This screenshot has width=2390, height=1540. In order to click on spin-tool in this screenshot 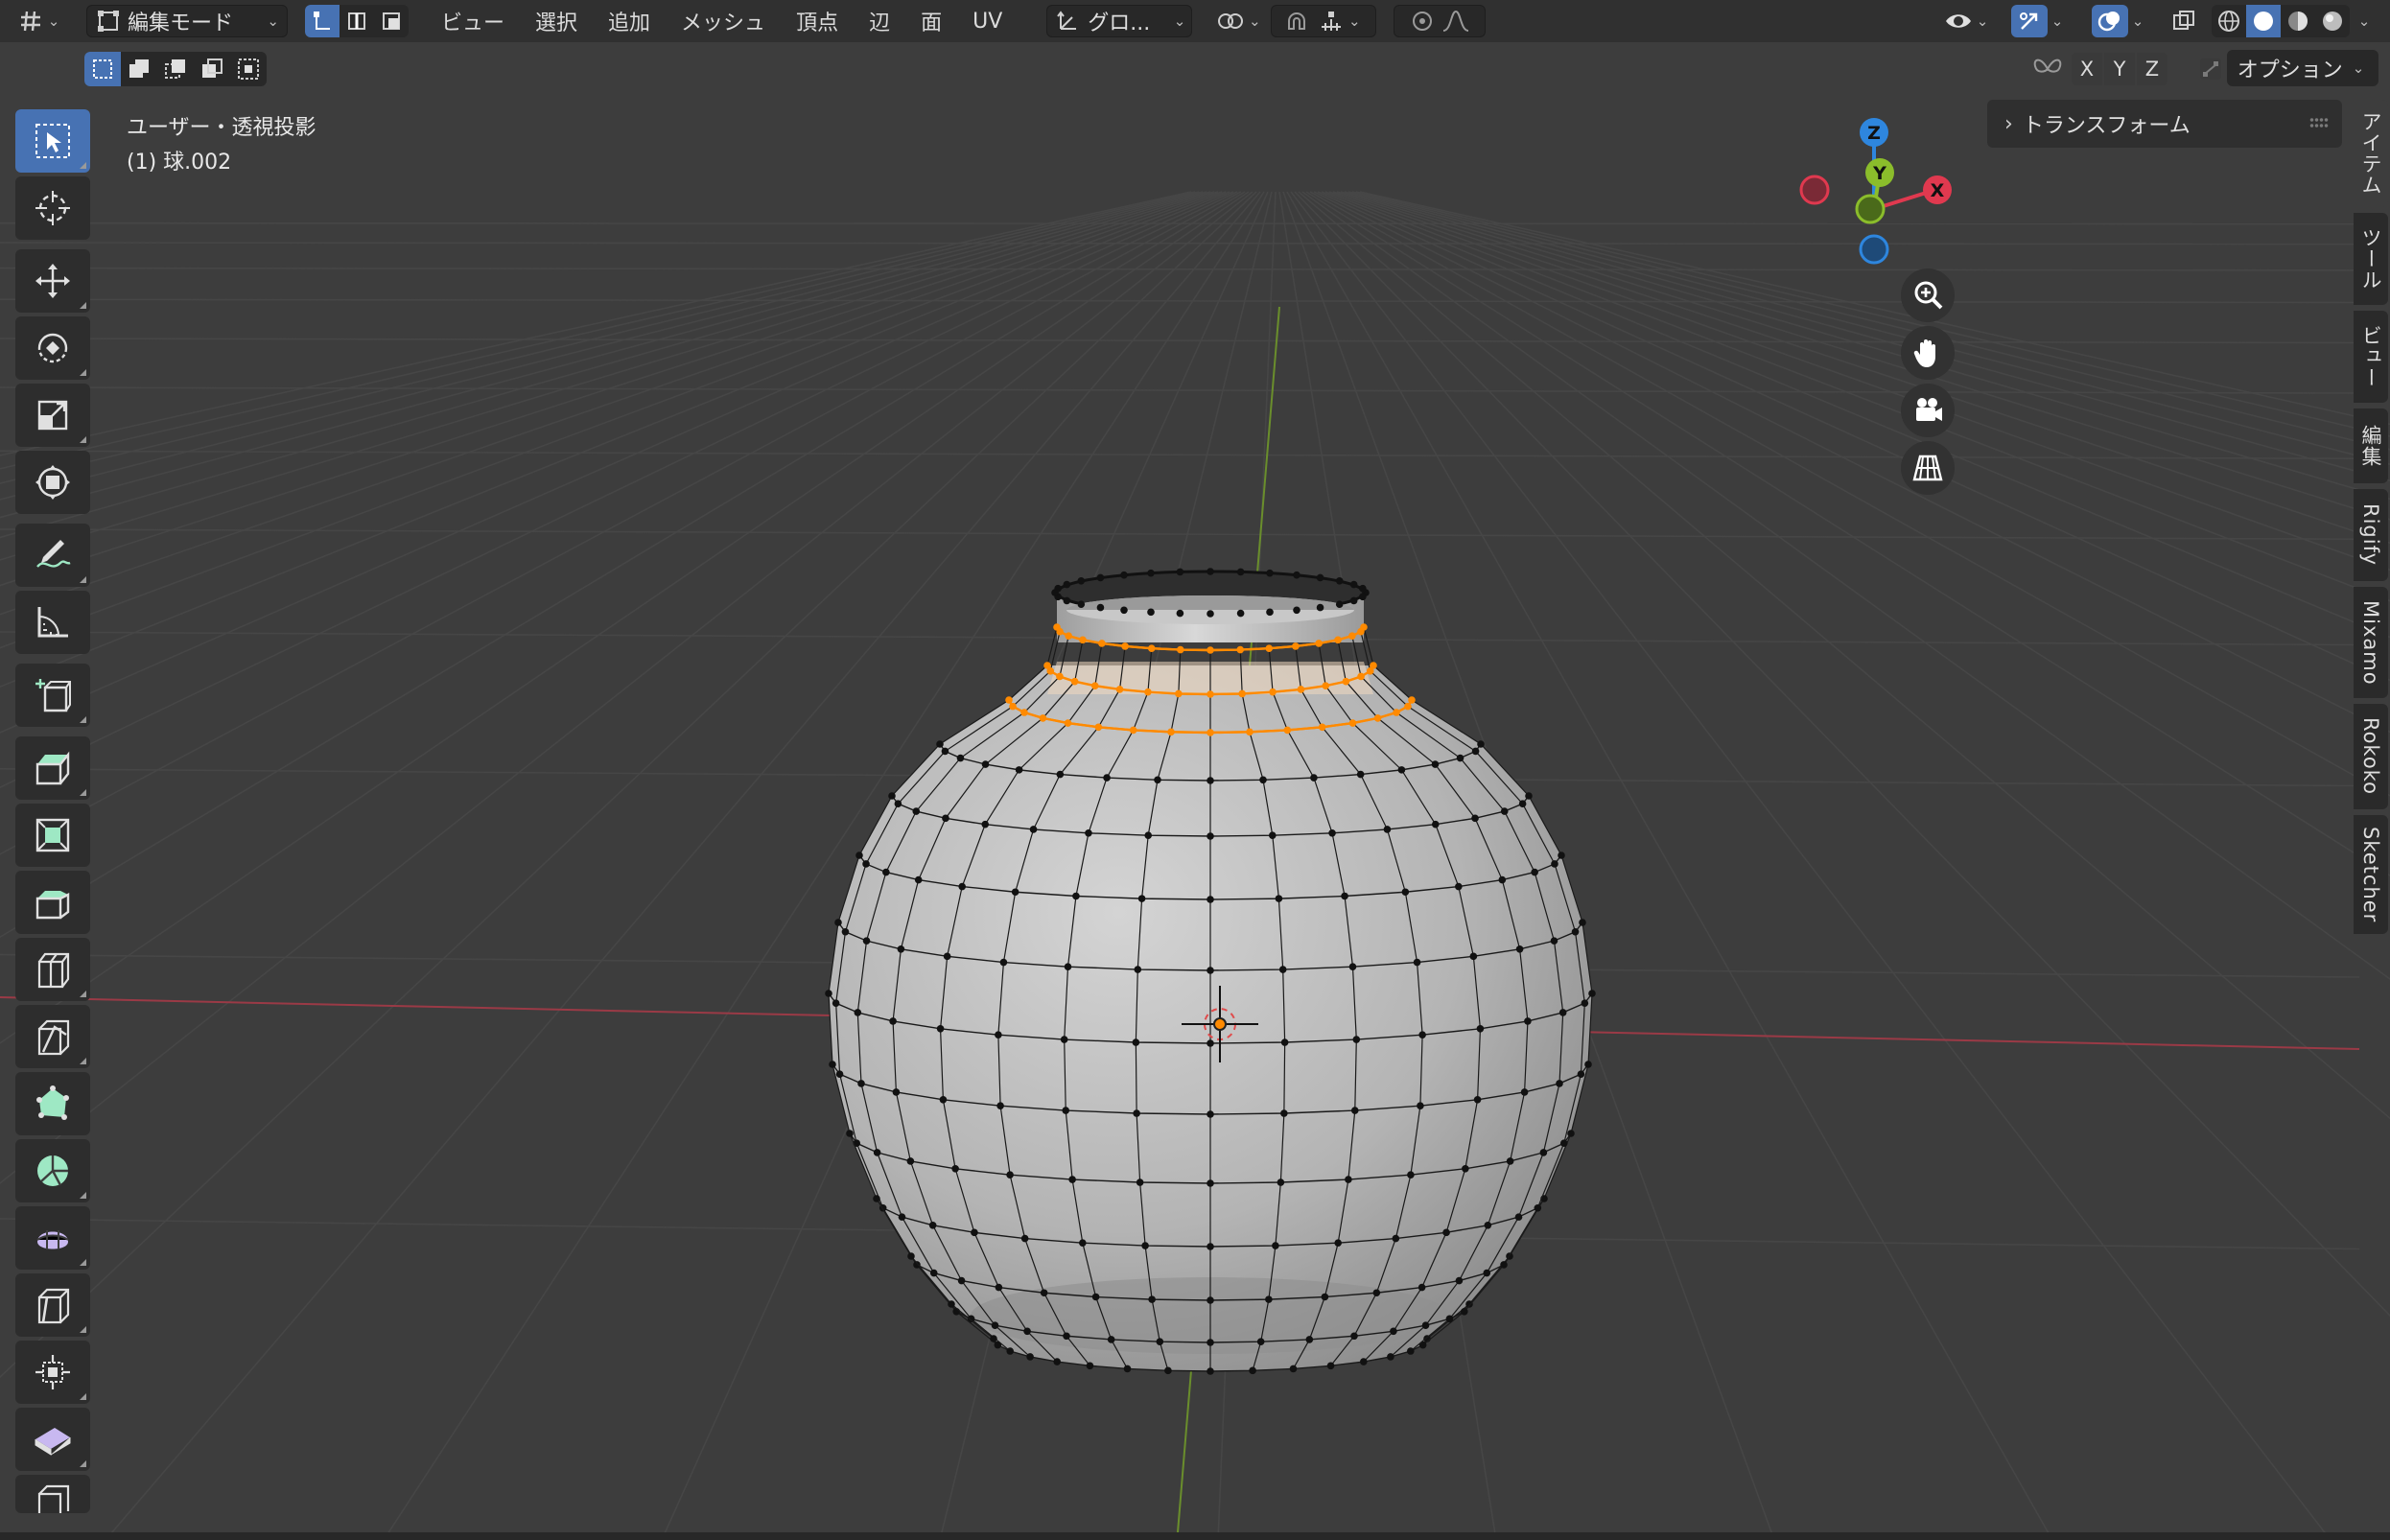, I will do `click(52, 1170)`.